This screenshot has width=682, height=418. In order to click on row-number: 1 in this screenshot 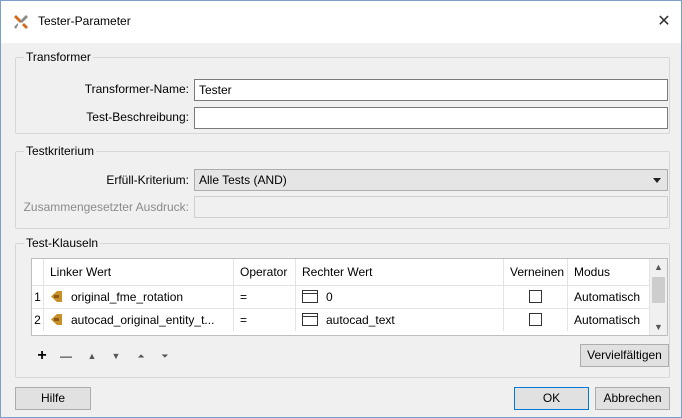, I will do `click(38, 297)`.